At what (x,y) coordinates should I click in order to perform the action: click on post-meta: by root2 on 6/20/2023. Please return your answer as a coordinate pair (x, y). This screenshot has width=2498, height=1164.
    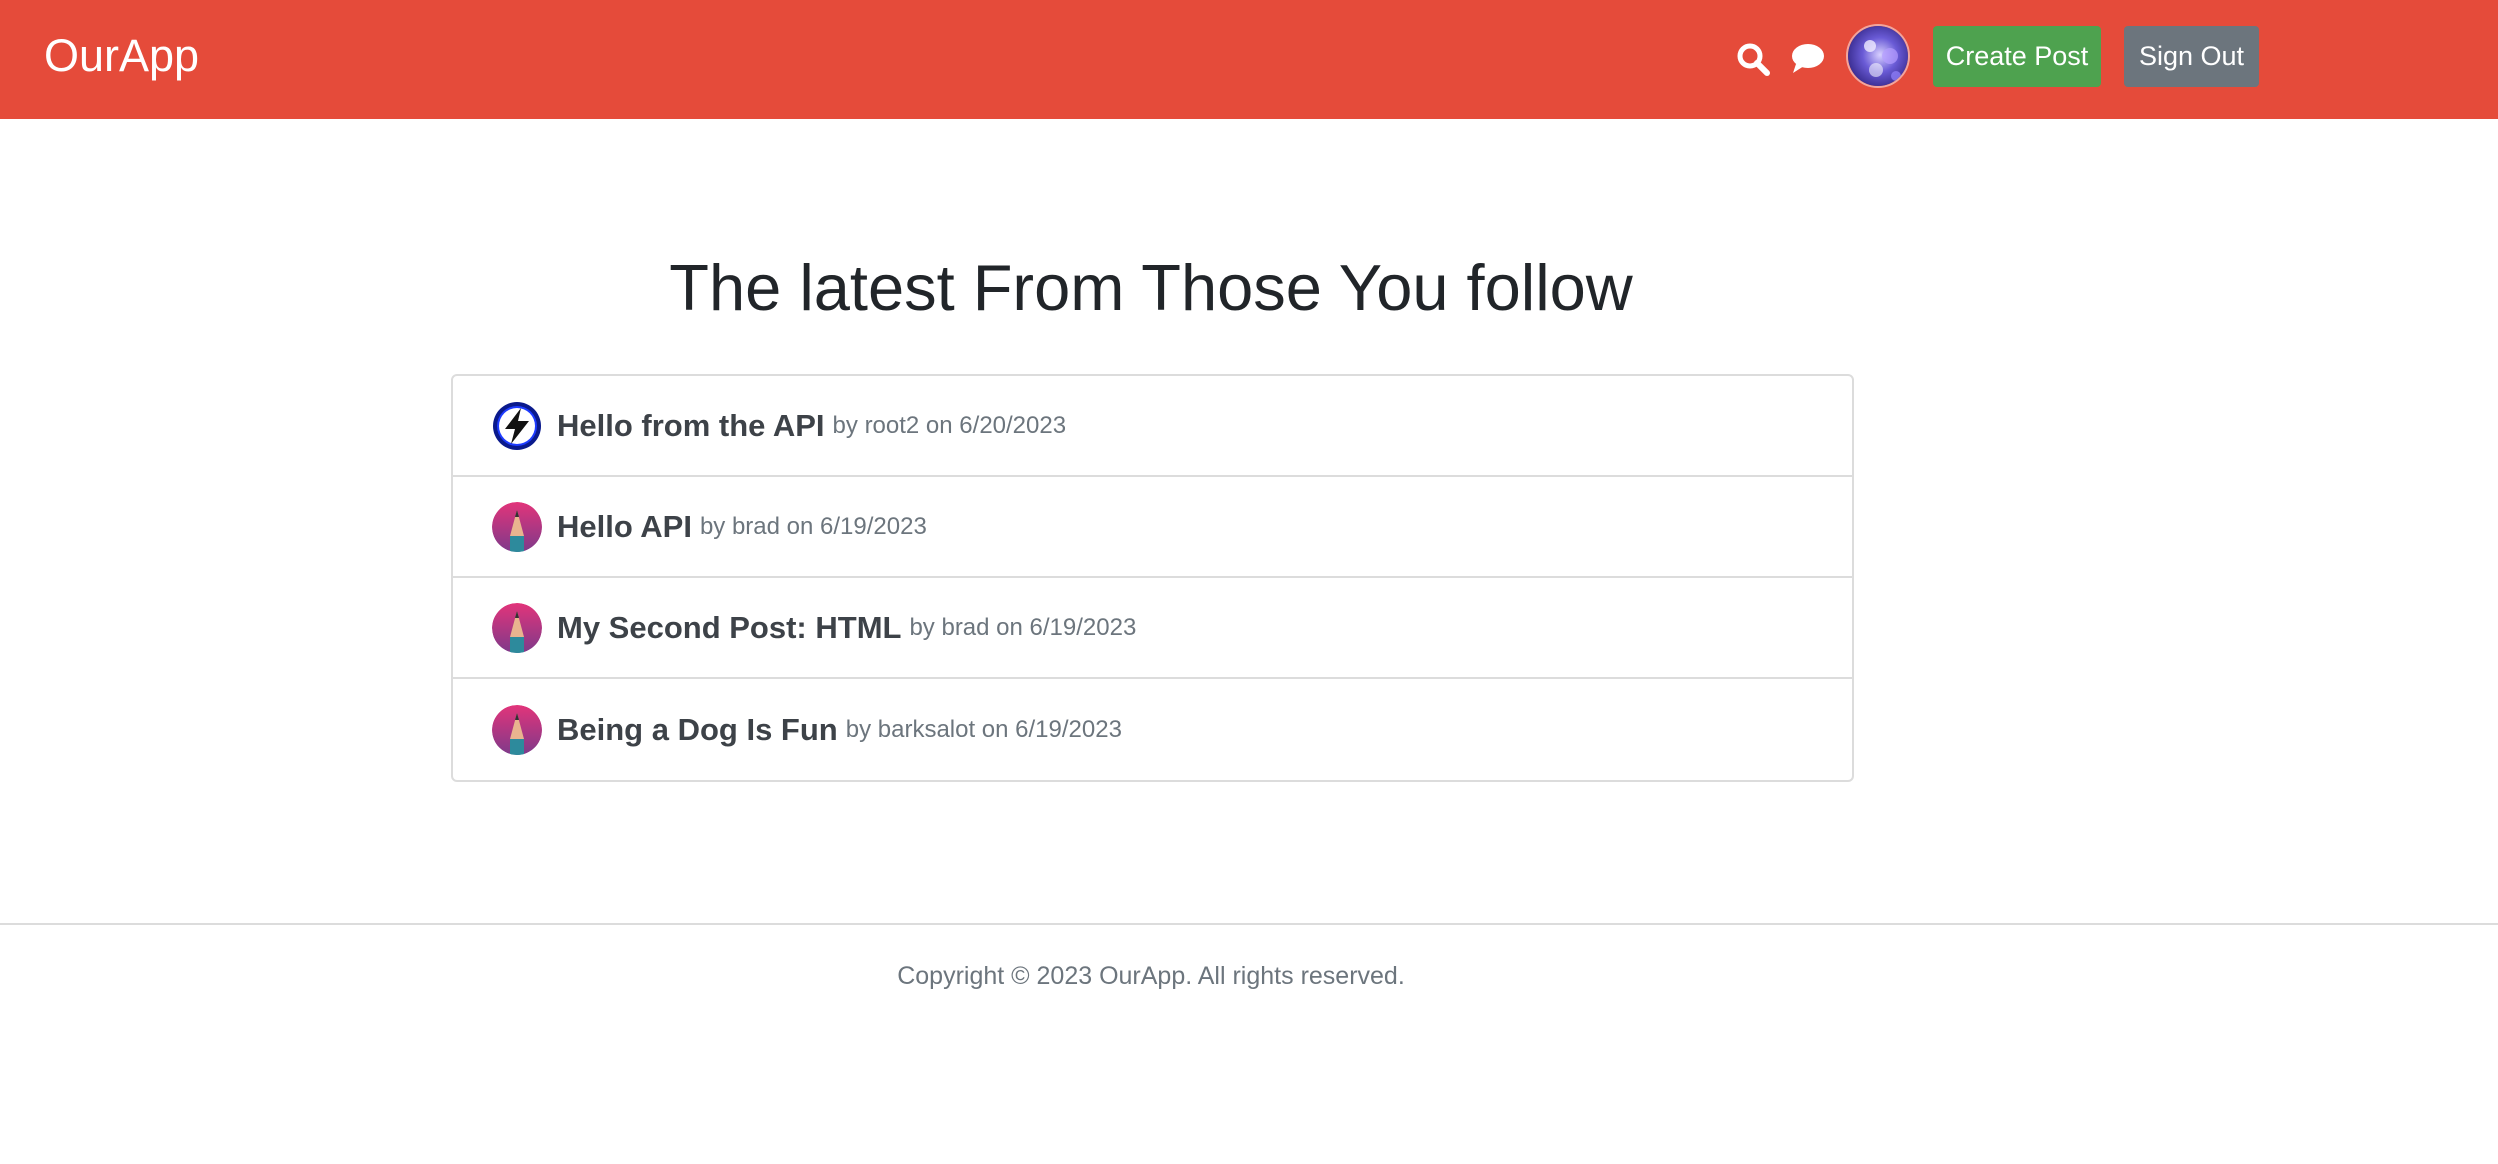
    Looking at the image, I should click on (949, 425).